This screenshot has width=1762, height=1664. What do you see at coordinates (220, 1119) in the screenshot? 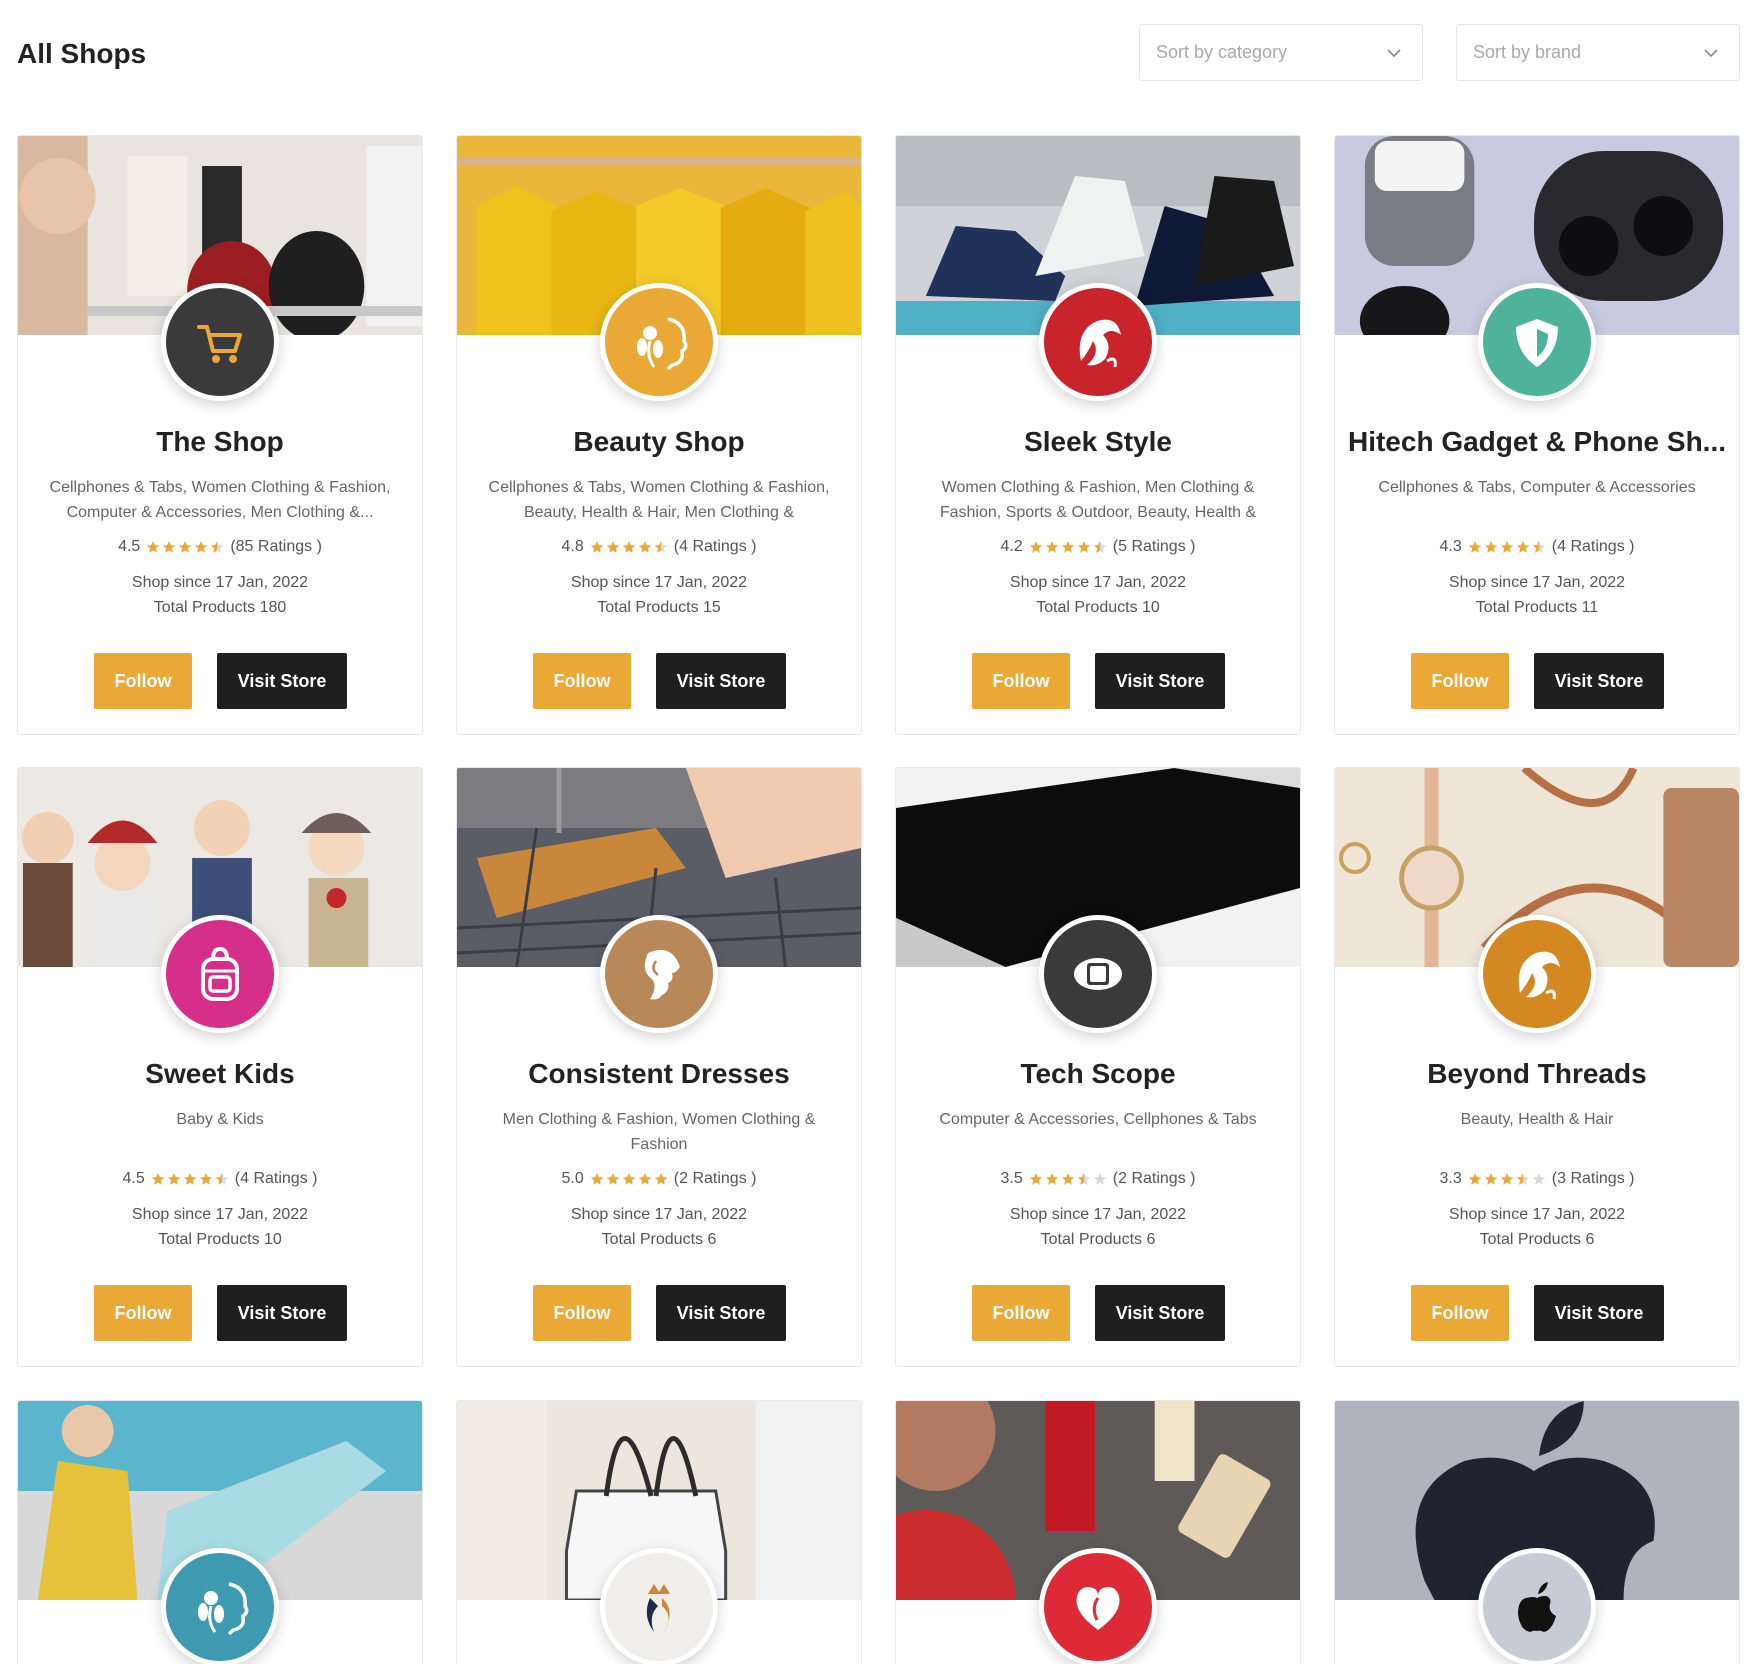
I see `shop-categories: Baby & Kids` at bounding box center [220, 1119].